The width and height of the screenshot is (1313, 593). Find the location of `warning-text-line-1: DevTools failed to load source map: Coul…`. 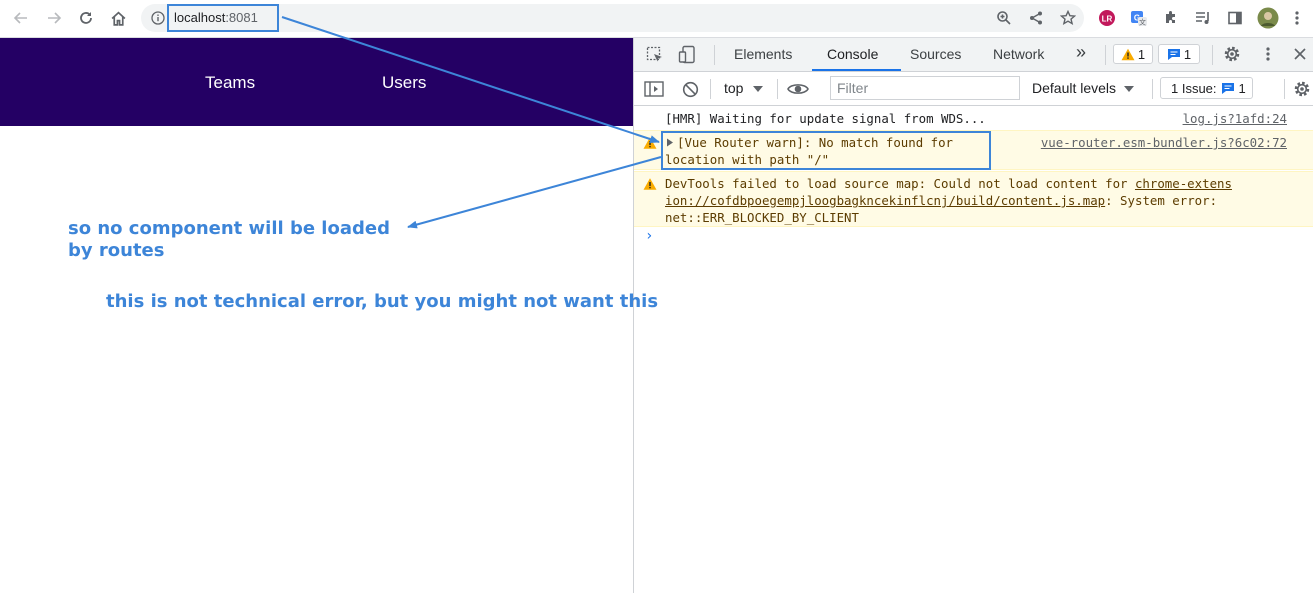

warning-text-line-1: DevTools failed to load source map: Coul… is located at coordinates (948, 183).